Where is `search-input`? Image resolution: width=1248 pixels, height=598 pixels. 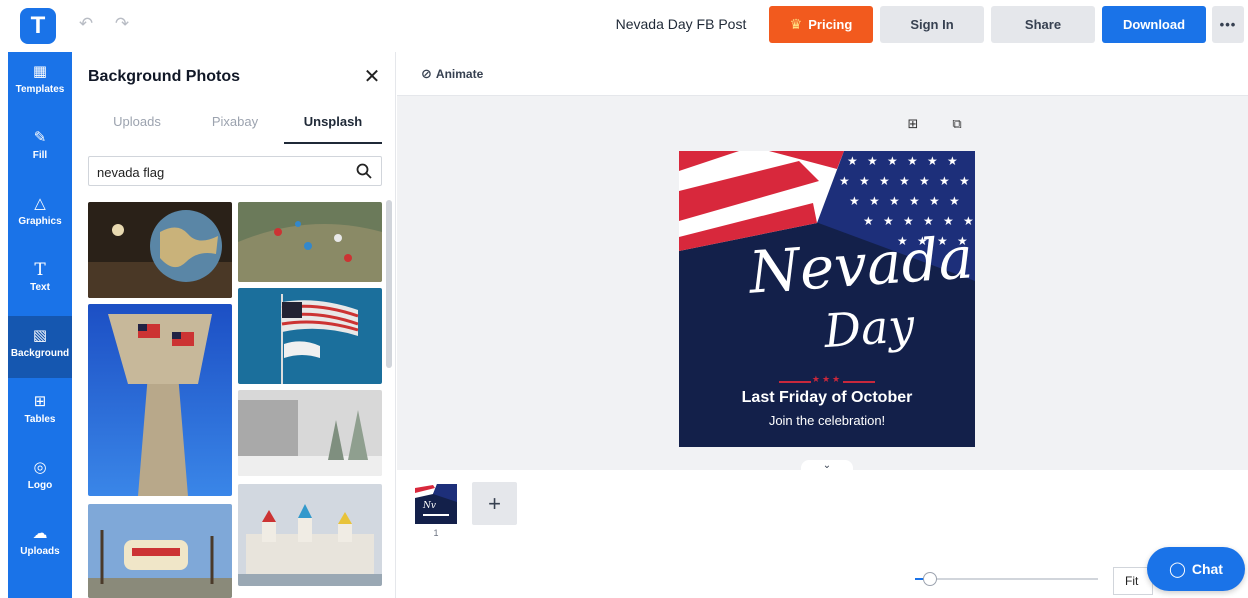 search-input is located at coordinates (217, 172).